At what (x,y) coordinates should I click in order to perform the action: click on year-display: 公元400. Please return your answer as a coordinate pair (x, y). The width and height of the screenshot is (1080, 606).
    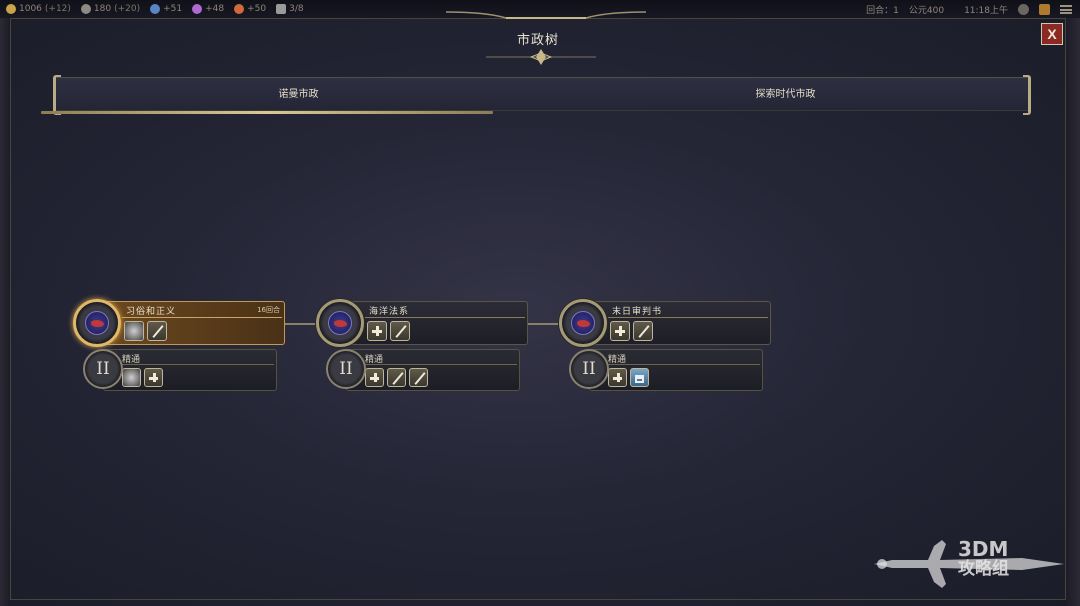
    Looking at the image, I should click on (926, 10).